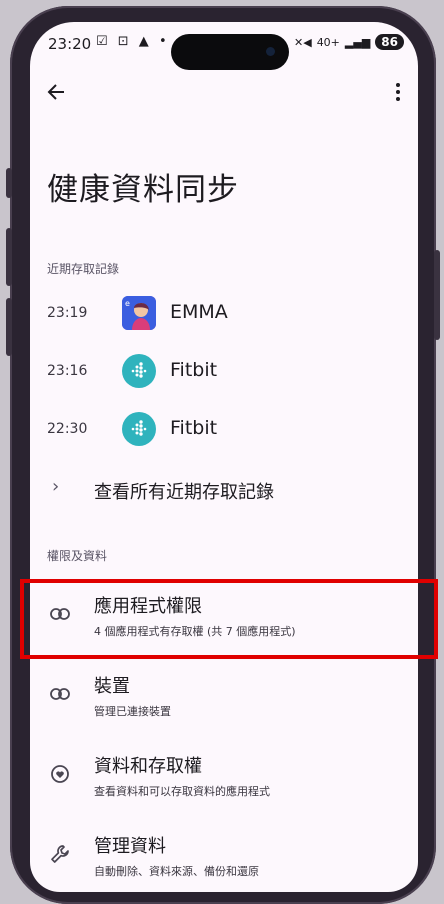  I want to click on camera-icon, so click(270, 51).